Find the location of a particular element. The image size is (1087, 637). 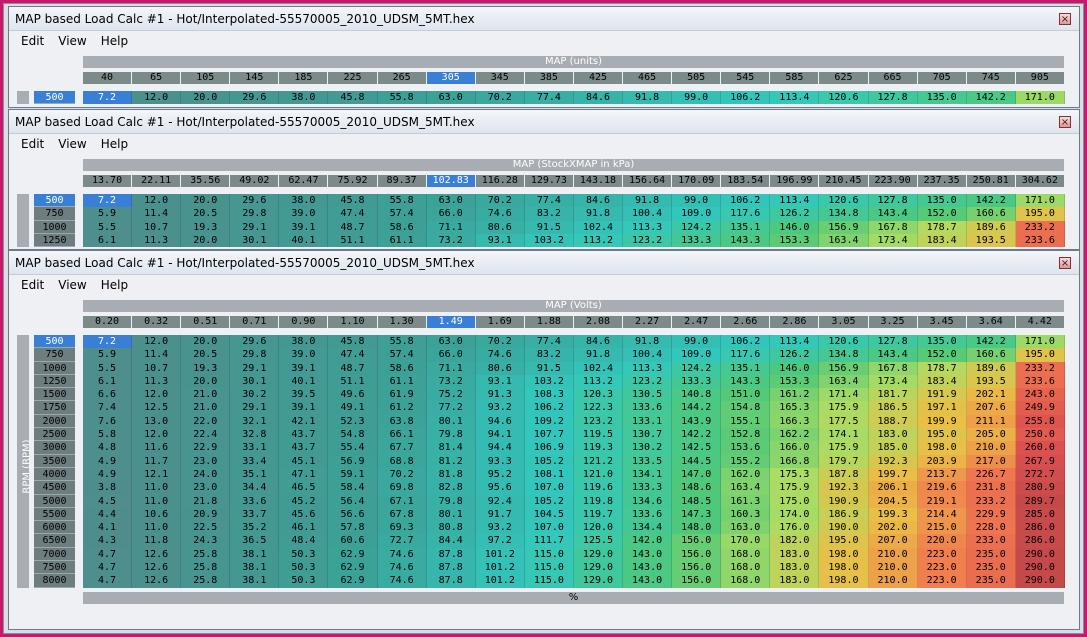

table-cell: 129.0 is located at coordinates (598, 581).